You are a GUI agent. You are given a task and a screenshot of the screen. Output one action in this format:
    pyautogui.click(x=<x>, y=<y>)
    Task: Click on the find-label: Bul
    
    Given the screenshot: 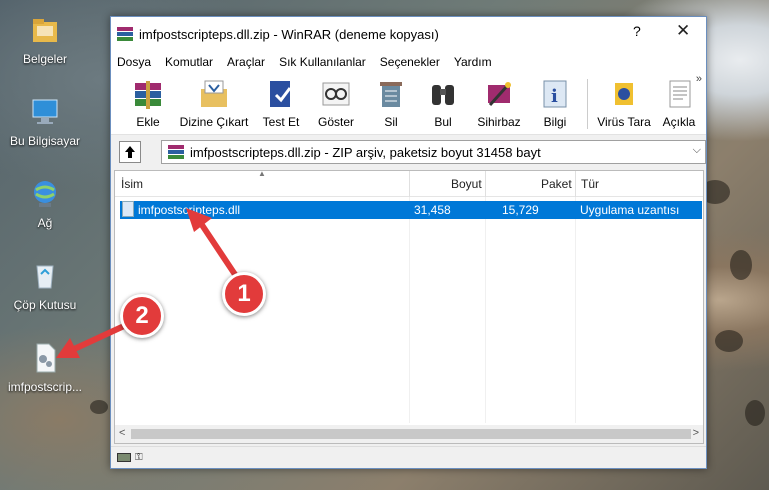 What is the action you would take?
    pyautogui.click(x=443, y=122)
    